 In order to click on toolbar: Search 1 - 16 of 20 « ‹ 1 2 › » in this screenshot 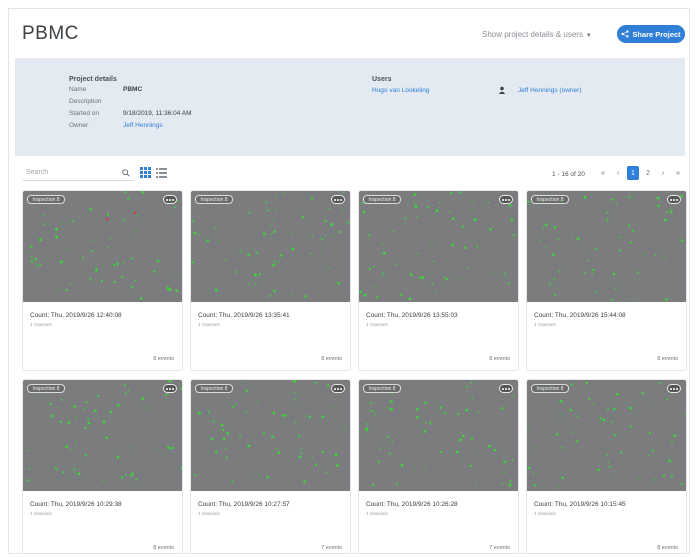, I will do `click(349, 173)`.